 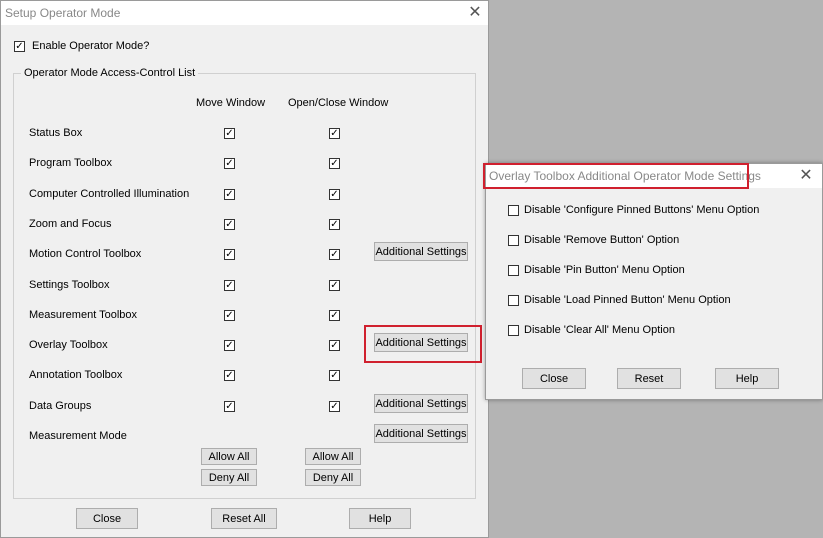 What do you see at coordinates (229, 456) in the screenshot?
I see `allow-all-move-button: Allow All` at bounding box center [229, 456].